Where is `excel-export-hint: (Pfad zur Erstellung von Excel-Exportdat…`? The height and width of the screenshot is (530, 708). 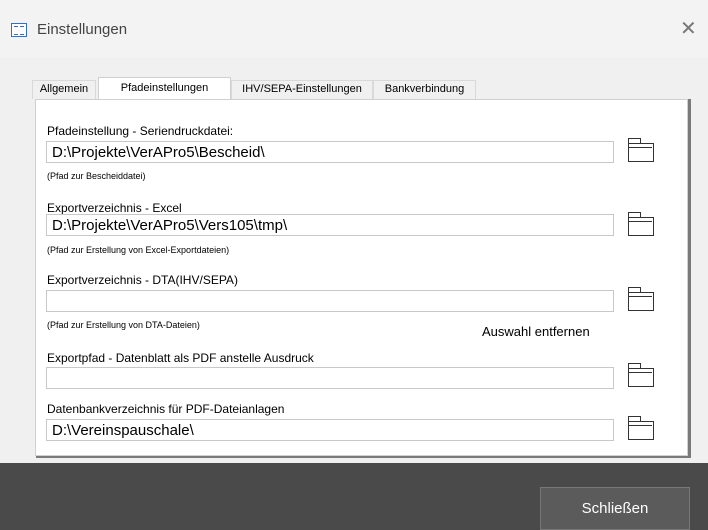 excel-export-hint: (Pfad zur Erstellung von Excel-Exportdat… is located at coordinates (138, 250).